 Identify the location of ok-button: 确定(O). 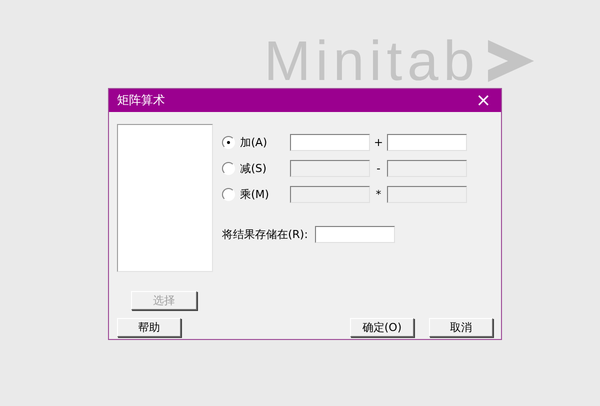
(382, 327).